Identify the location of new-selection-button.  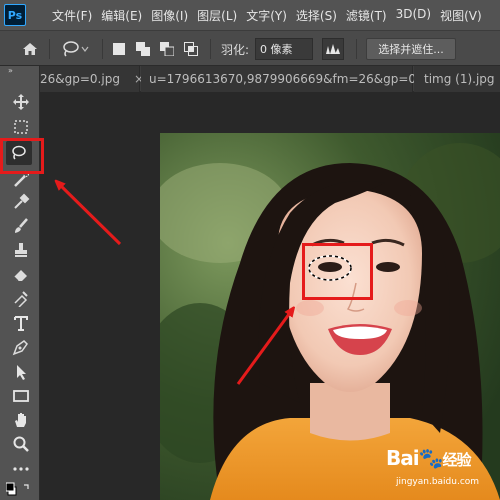
(119, 49).